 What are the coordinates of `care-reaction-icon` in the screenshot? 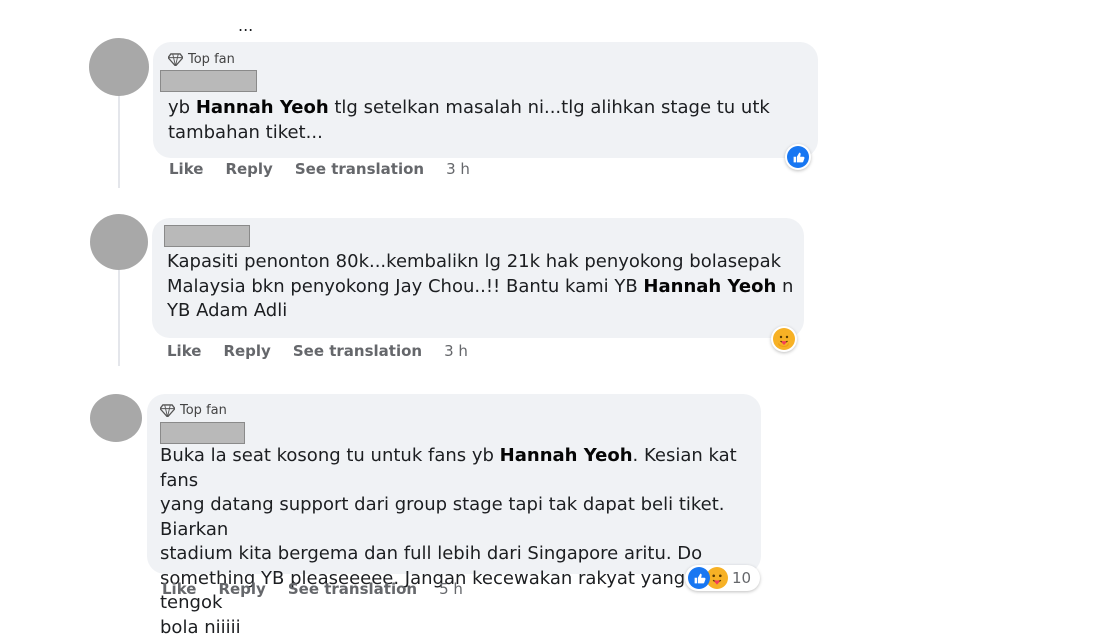 It's located at (784, 339).